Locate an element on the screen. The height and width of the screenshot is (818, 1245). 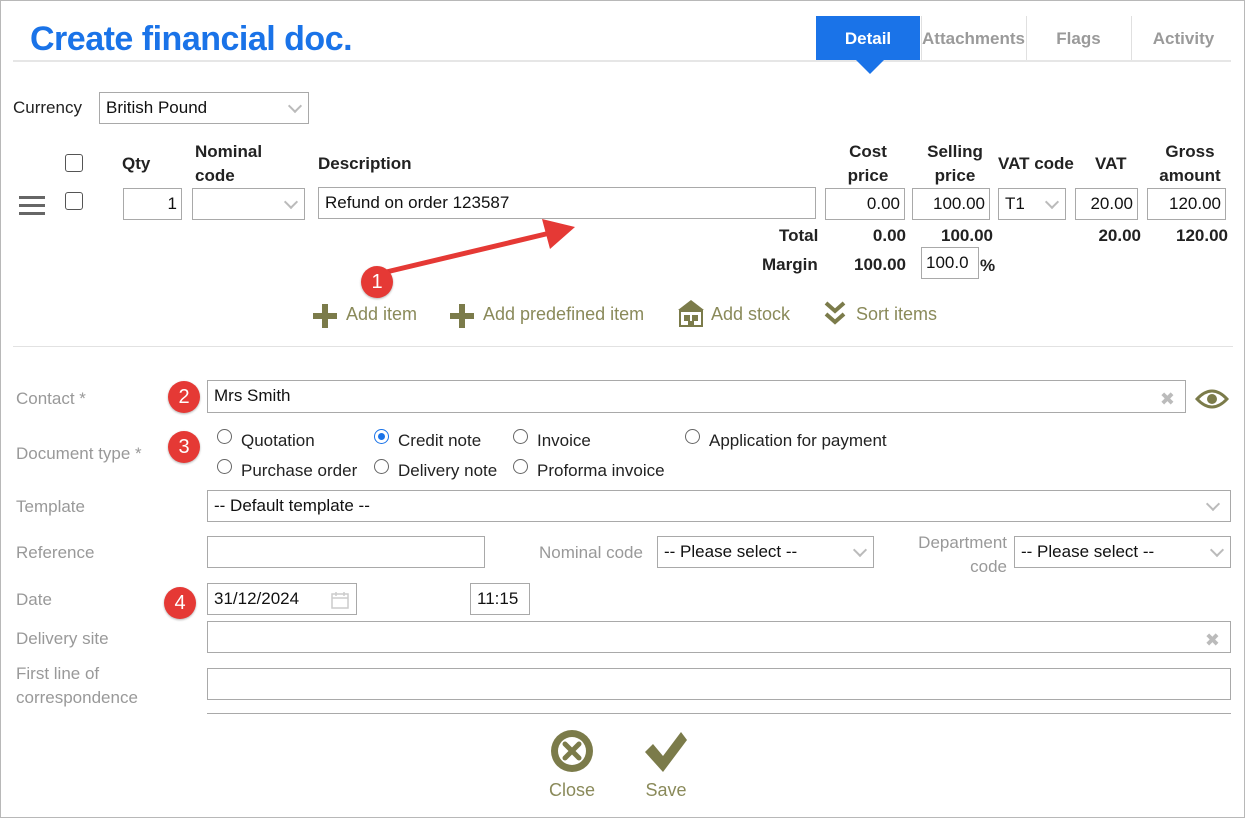
add-stock-label: Add stock is located at coordinates (751, 314).